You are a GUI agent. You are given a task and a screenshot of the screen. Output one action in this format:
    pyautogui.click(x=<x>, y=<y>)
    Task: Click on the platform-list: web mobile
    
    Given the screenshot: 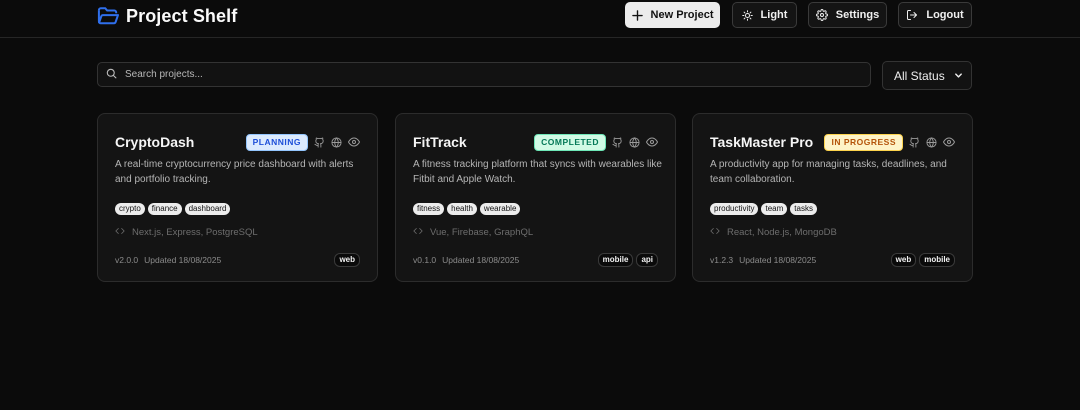 What is the action you would take?
    pyautogui.click(x=922, y=260)
    